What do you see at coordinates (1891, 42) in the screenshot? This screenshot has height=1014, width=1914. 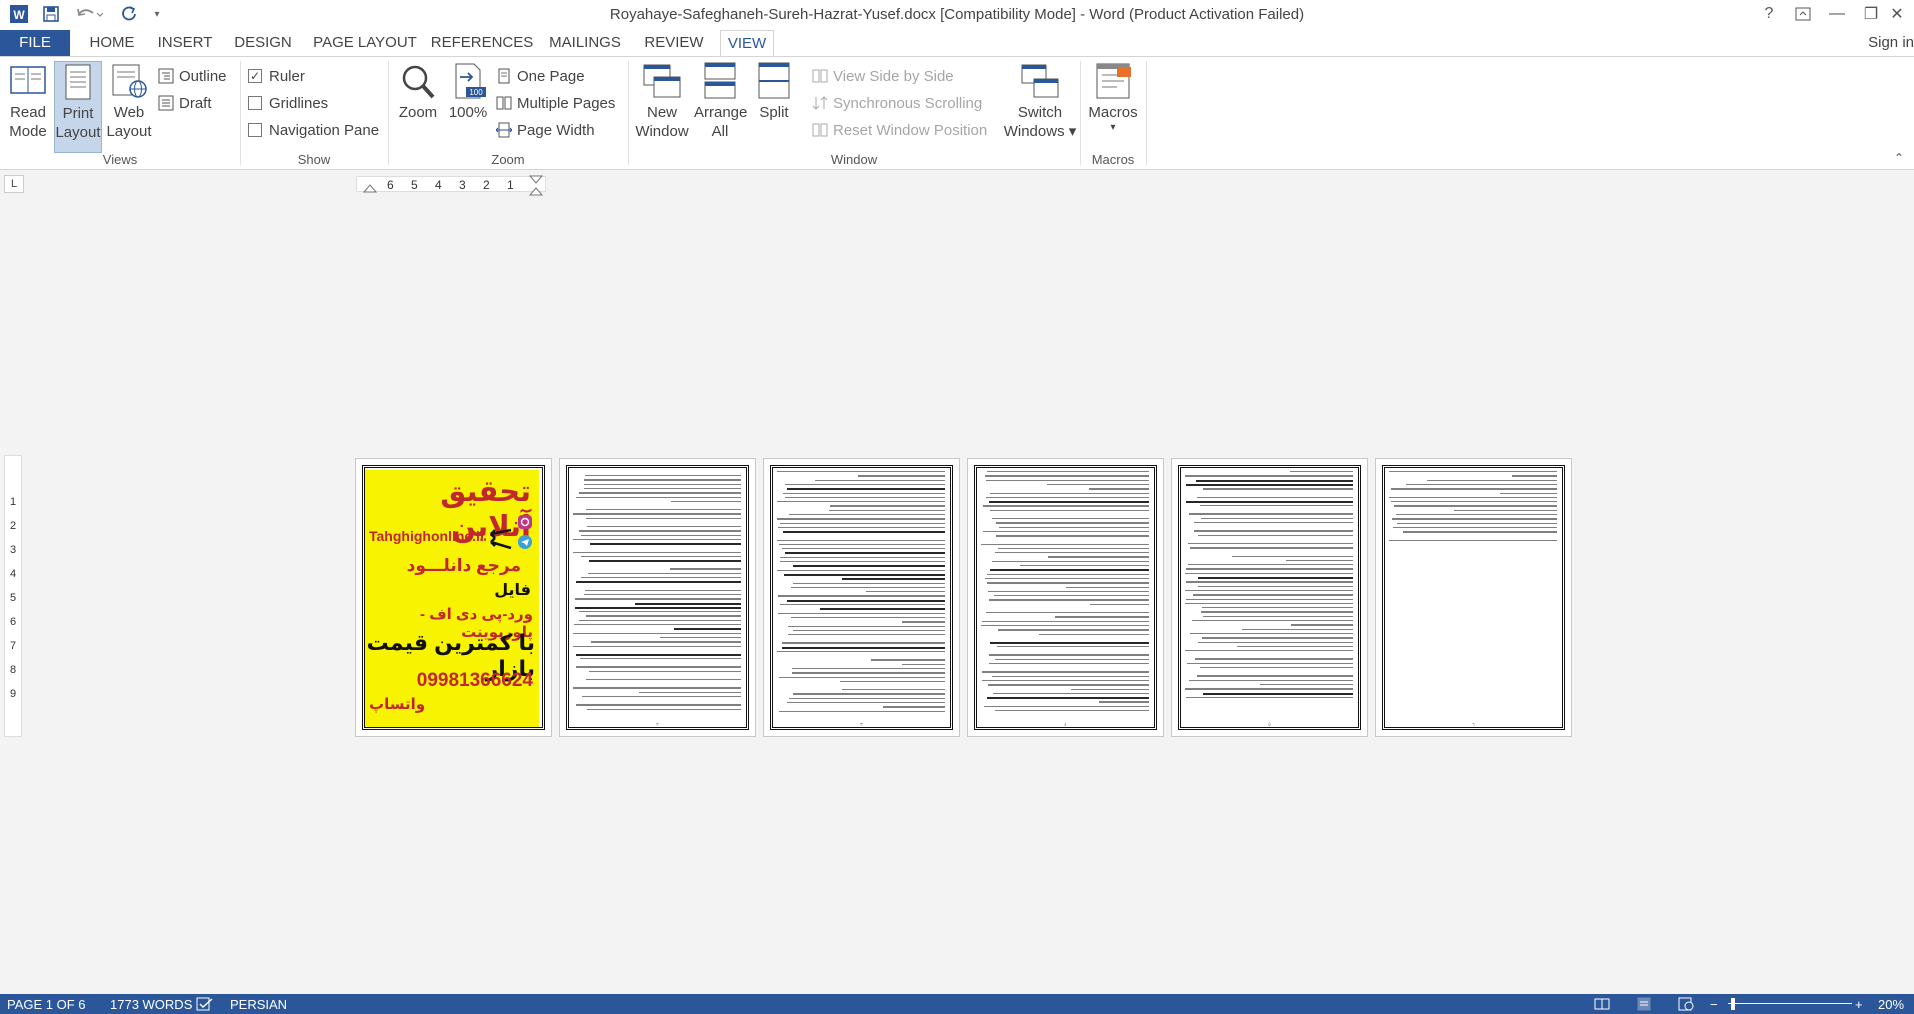 I see `sign-in-link: Sign in` at bounding box center [1891, 42].